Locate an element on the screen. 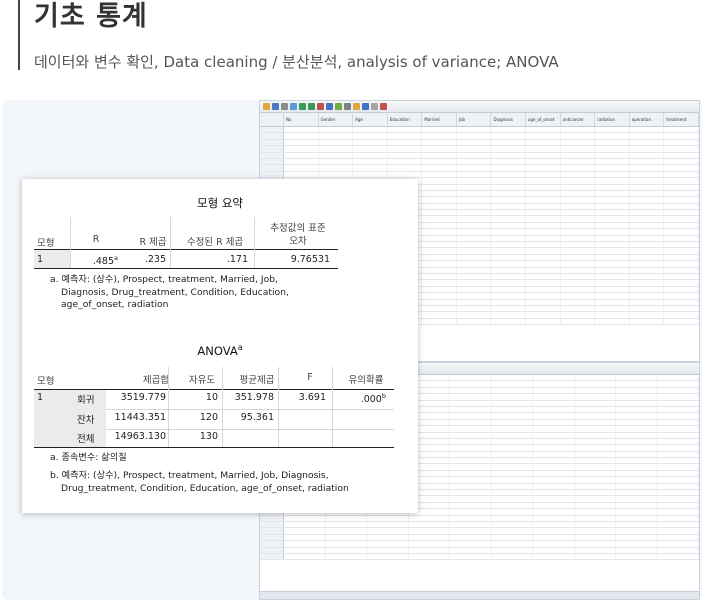 The width and height of the screenshot is (702, 602). split-file-icon is located at coordinates (374, 106).